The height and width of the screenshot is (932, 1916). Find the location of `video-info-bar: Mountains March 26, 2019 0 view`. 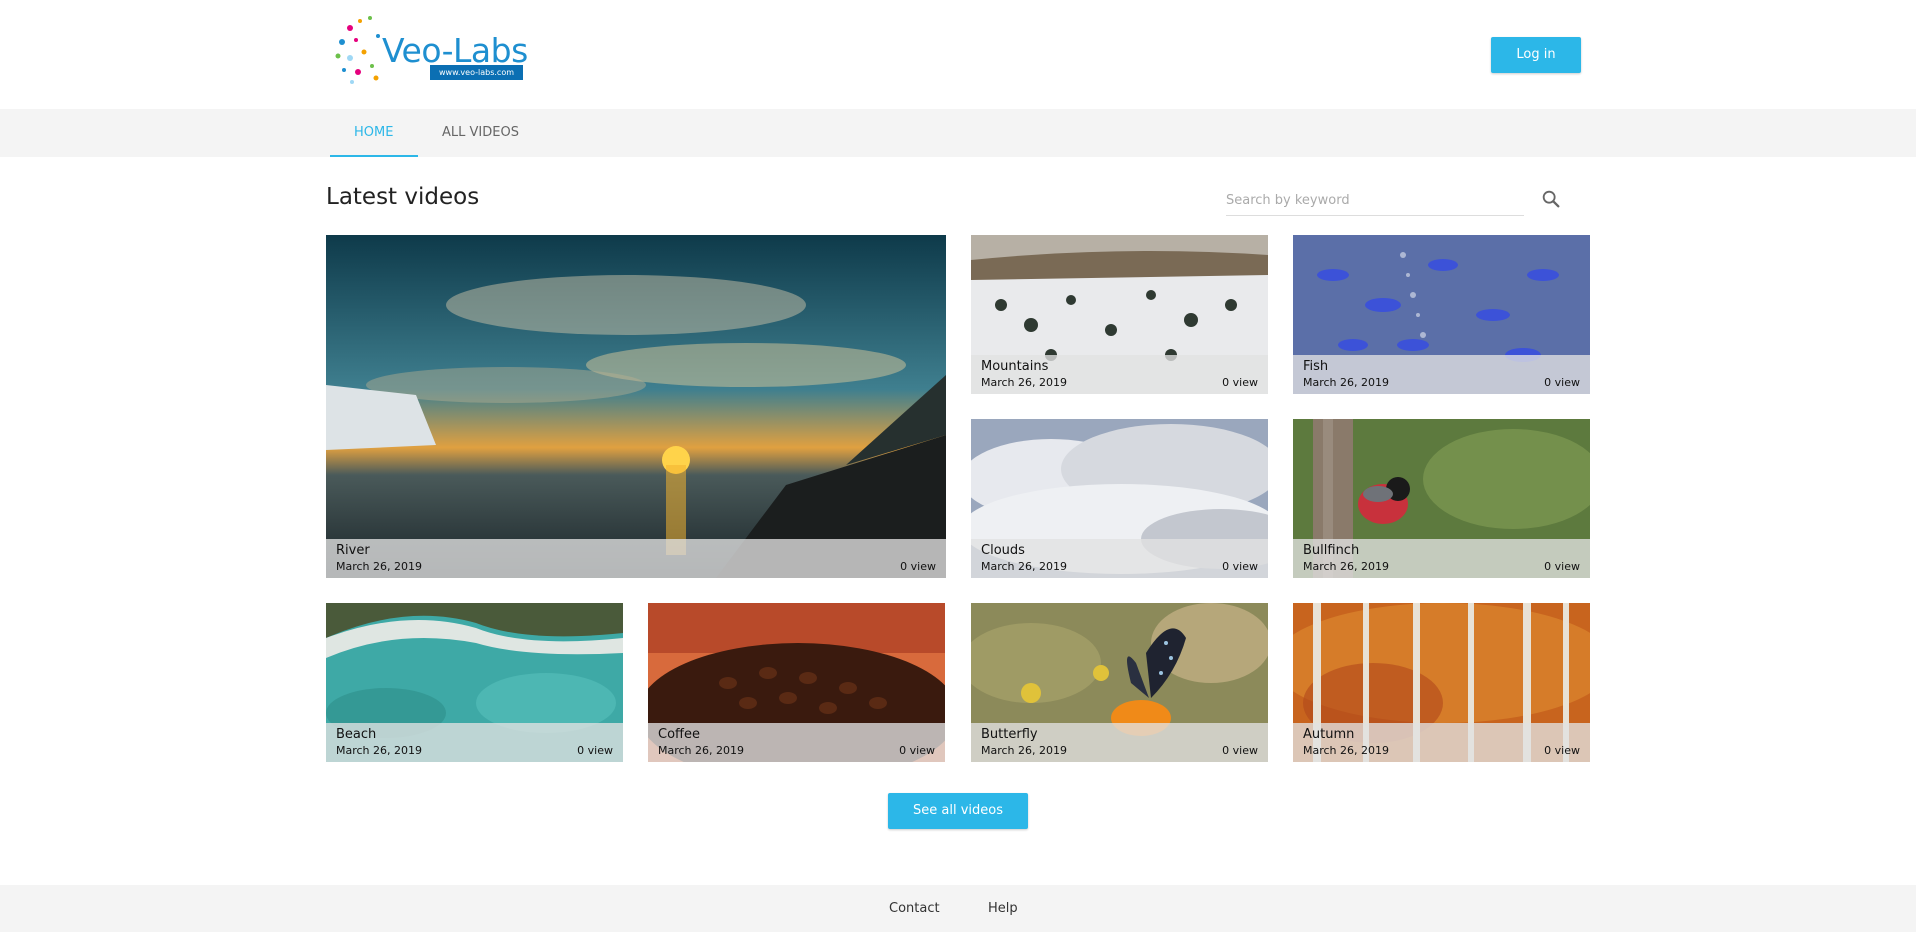

video-info-bar: Mountains March 26, 2019 0 view is located at coordinates (1119, 374).